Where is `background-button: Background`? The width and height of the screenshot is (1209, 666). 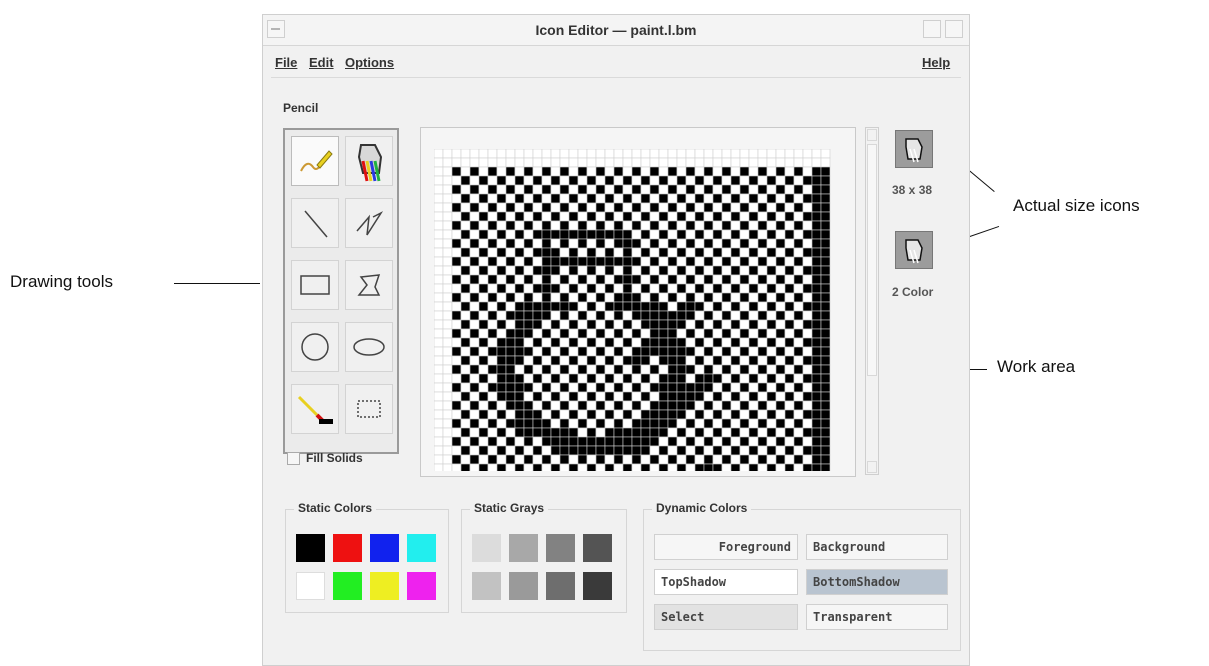
background-button: Background is located at coordinates (877, 547).